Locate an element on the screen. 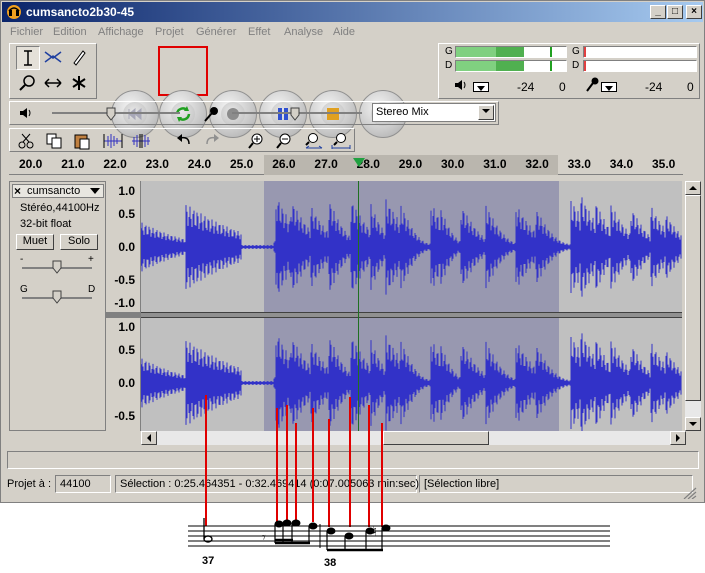  project-rate-label: Projet à : is located at coordinates (29, 484).